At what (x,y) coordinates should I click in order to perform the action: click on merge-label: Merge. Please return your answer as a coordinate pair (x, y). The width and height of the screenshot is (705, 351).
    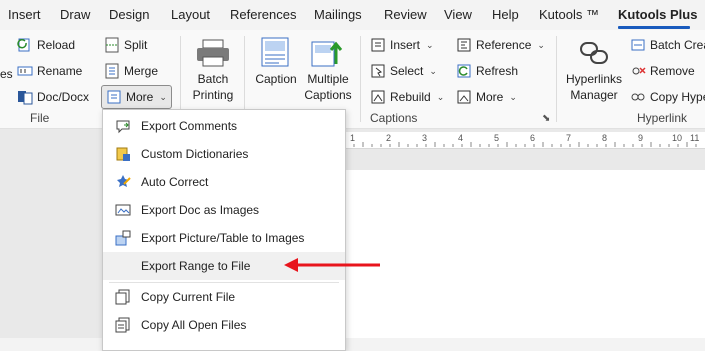
    Looking at the image, I should click on (141, 71).